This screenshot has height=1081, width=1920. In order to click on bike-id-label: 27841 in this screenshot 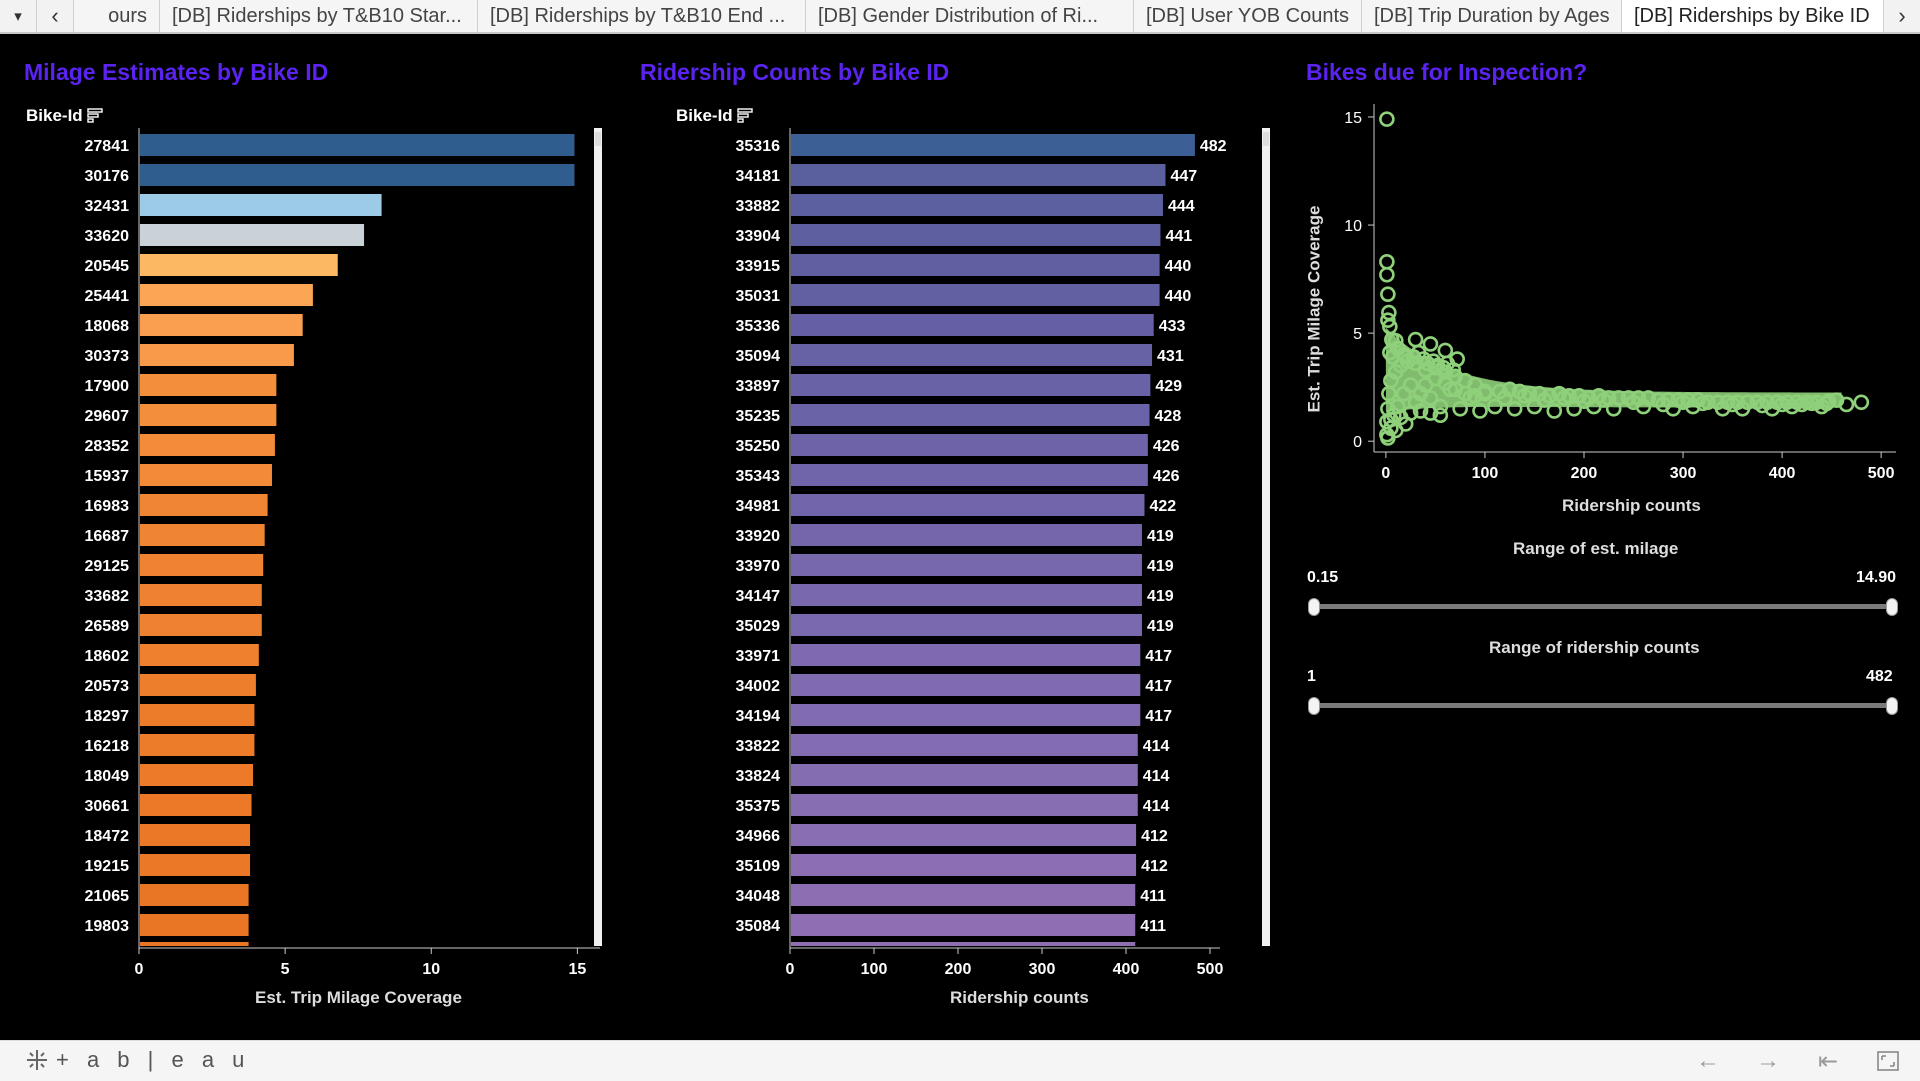, I will do `click(107, 146)`.